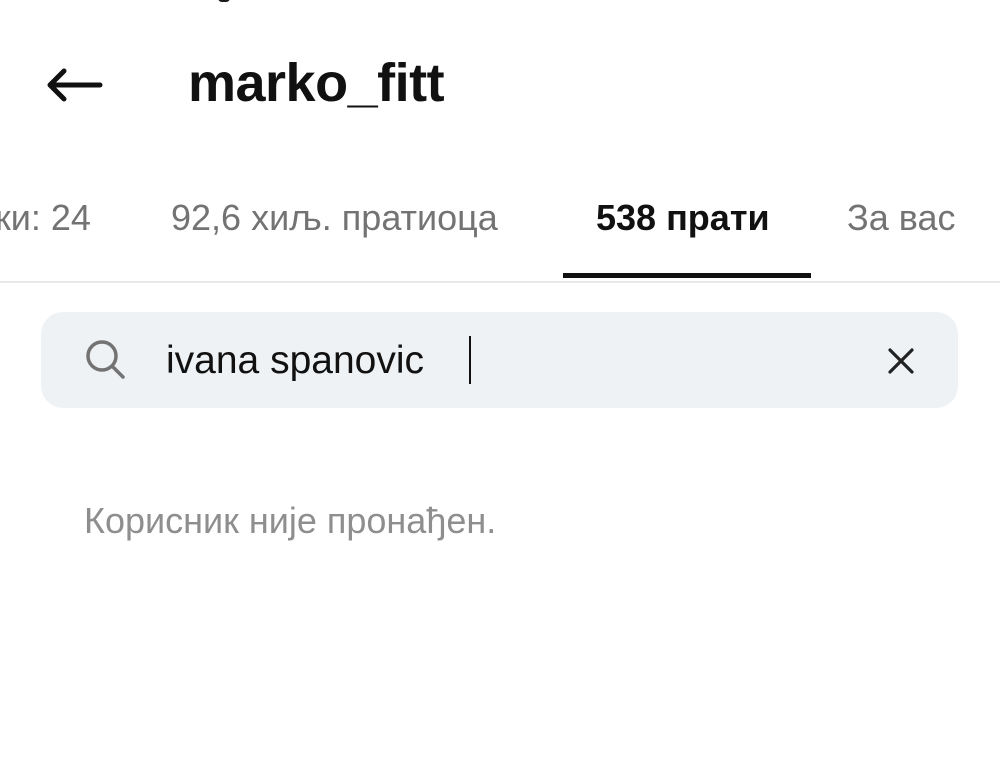 This screenshot has width=1000, height=767. Describe the element at coordinates (683, 218) in the screenshot. I see `tab-following: 538 прати` at that location.